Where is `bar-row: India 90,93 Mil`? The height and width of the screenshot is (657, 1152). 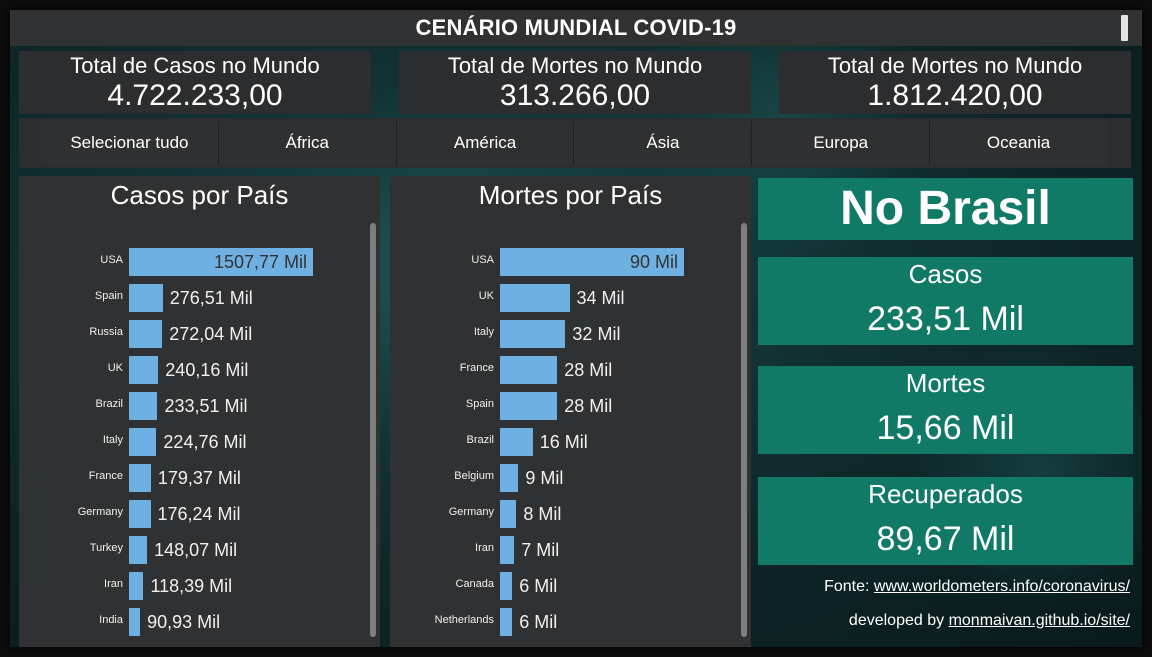
bar-row: India 90,93 Mil is located at coordinates (199, 622).